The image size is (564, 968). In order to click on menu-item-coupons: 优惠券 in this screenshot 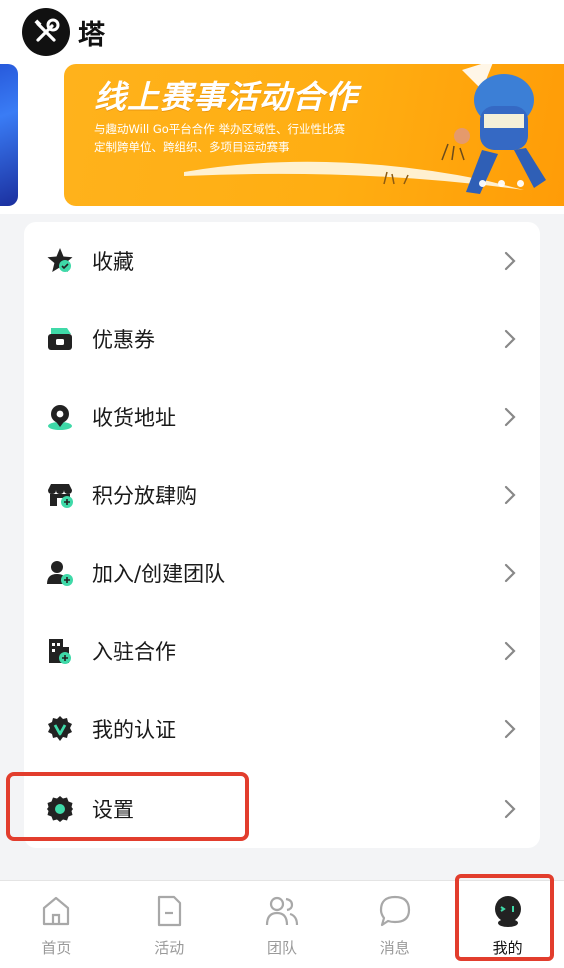, I will do `click(282, 339)`.